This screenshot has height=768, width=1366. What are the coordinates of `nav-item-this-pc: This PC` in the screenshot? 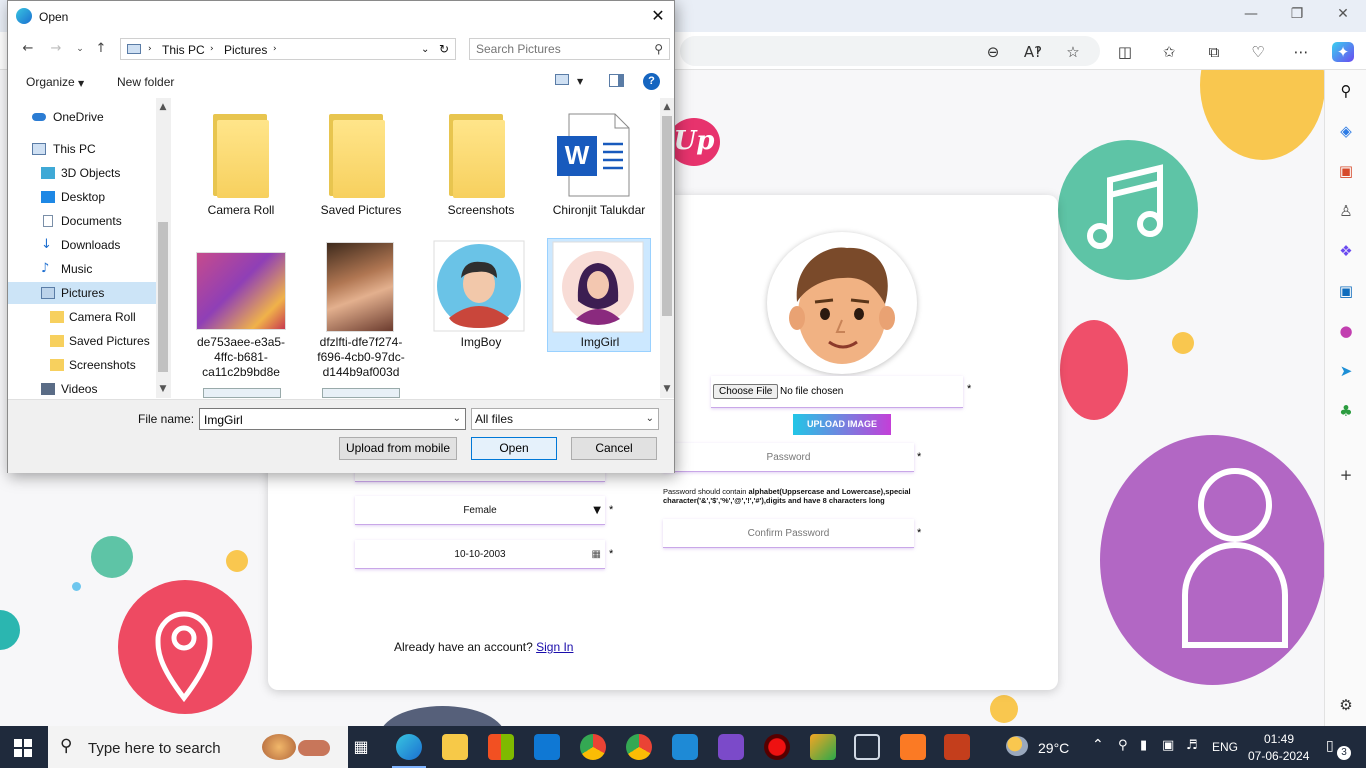 It's located at (82, 149).